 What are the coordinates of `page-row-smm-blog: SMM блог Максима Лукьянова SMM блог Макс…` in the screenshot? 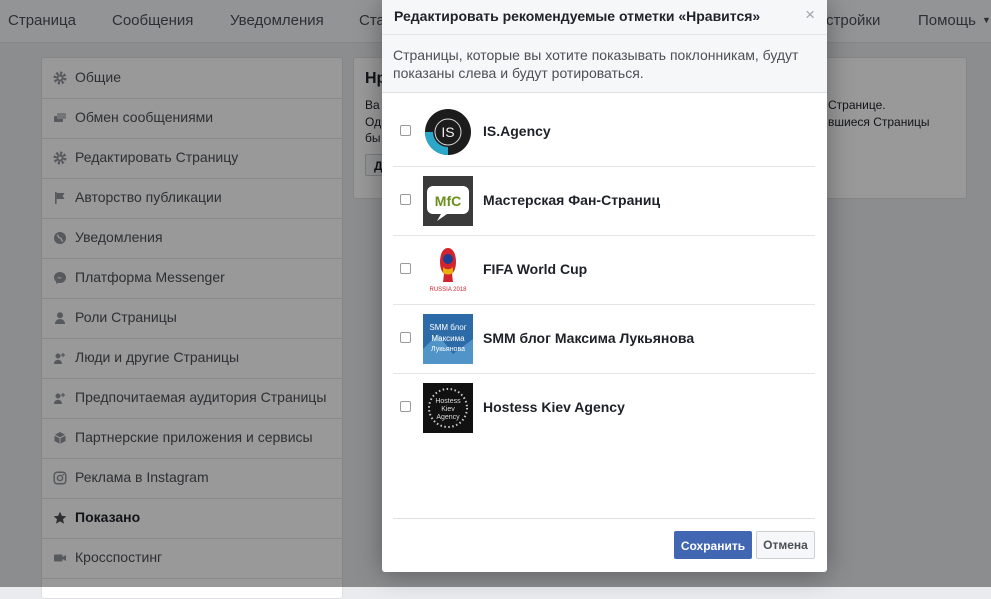 It's located at (604, 339).